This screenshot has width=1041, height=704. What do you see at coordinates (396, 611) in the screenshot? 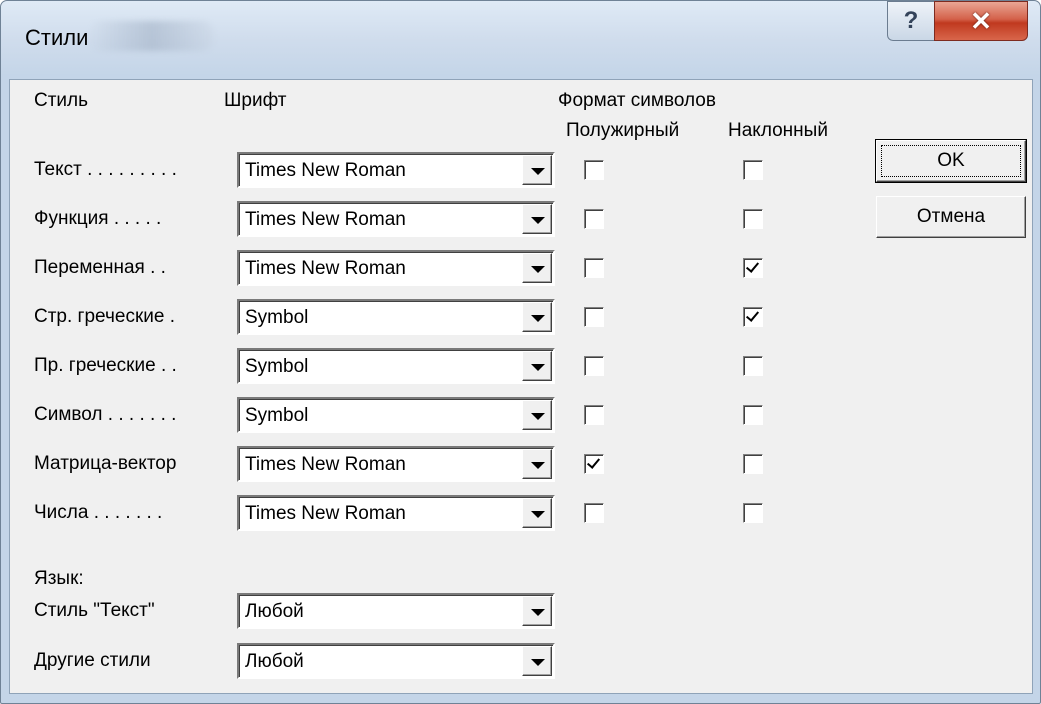
I see `text-style-language-select: Любой` at bounding box center [396, 611].